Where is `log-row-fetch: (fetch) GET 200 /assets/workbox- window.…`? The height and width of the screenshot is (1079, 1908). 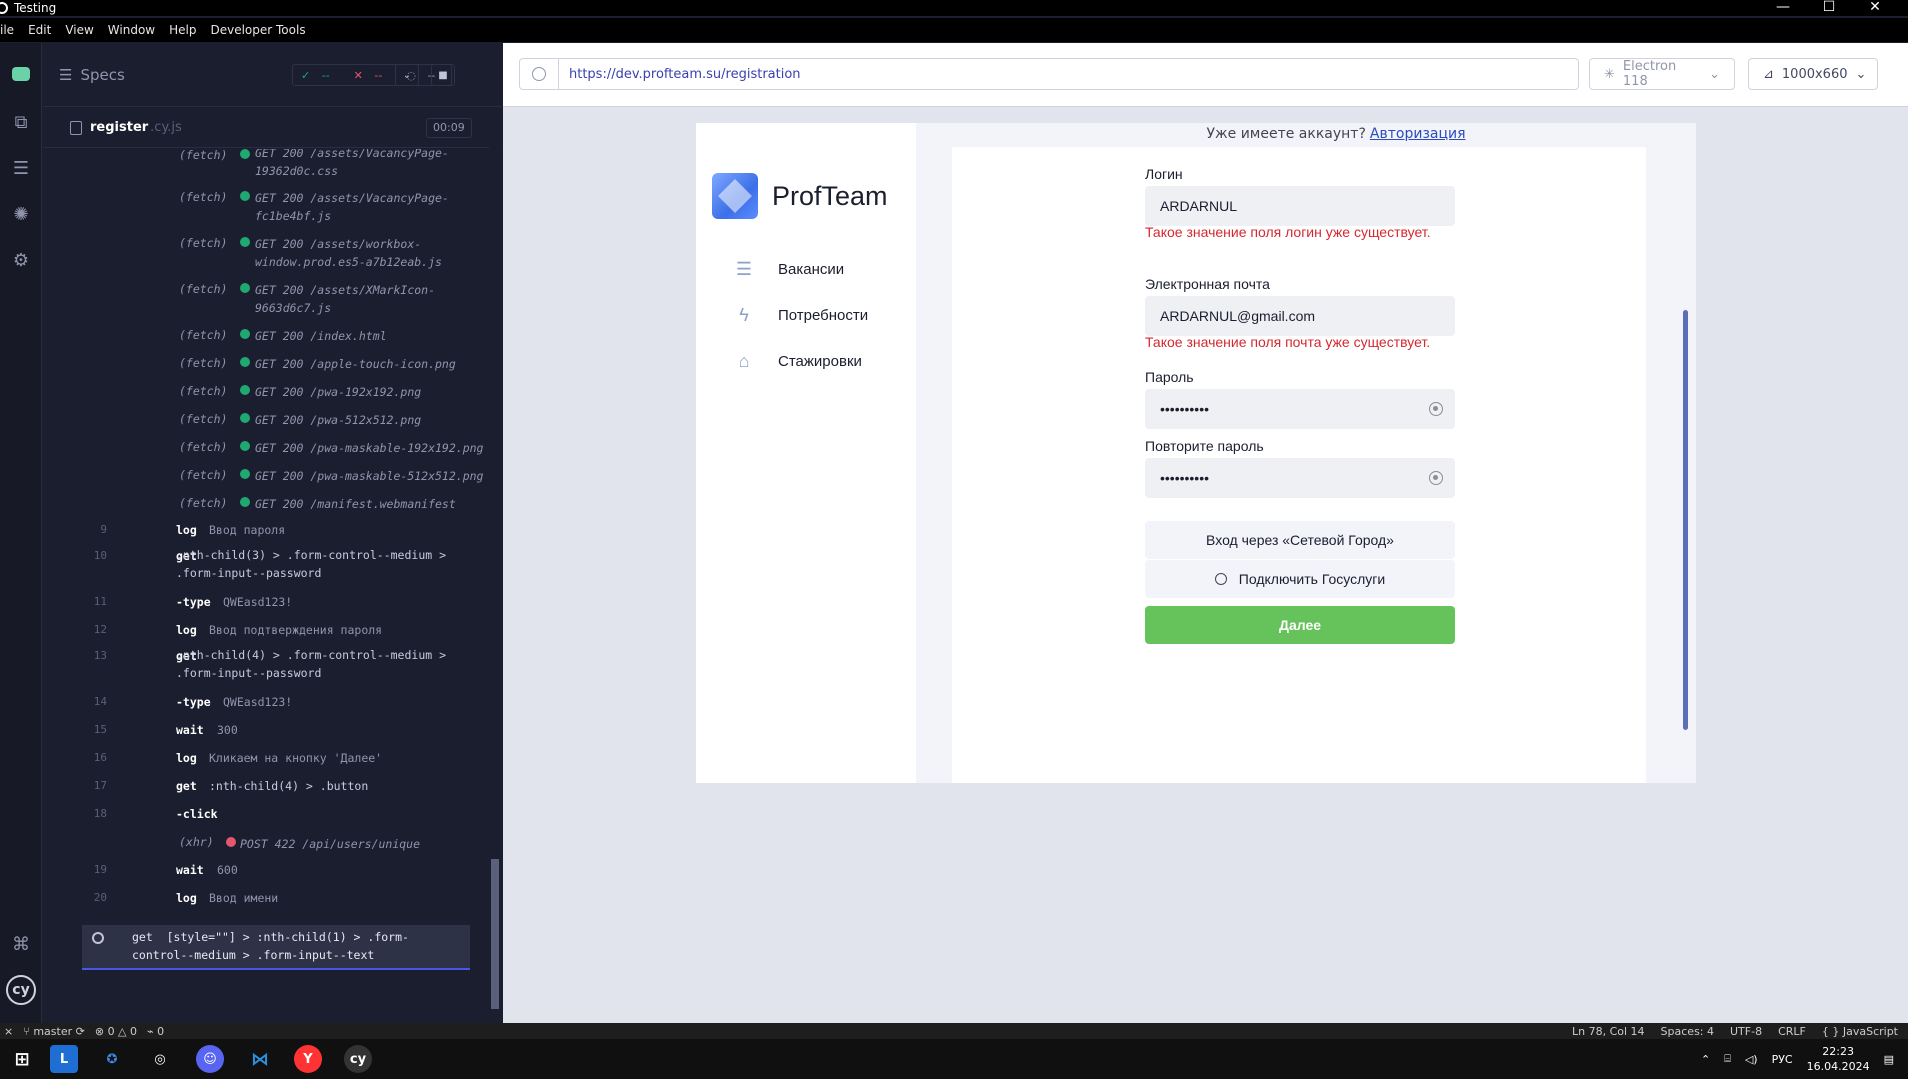 log-row-fetch: (fetch) GET 200 /assets/workbox- window.… is located at coordinates (297, 254).